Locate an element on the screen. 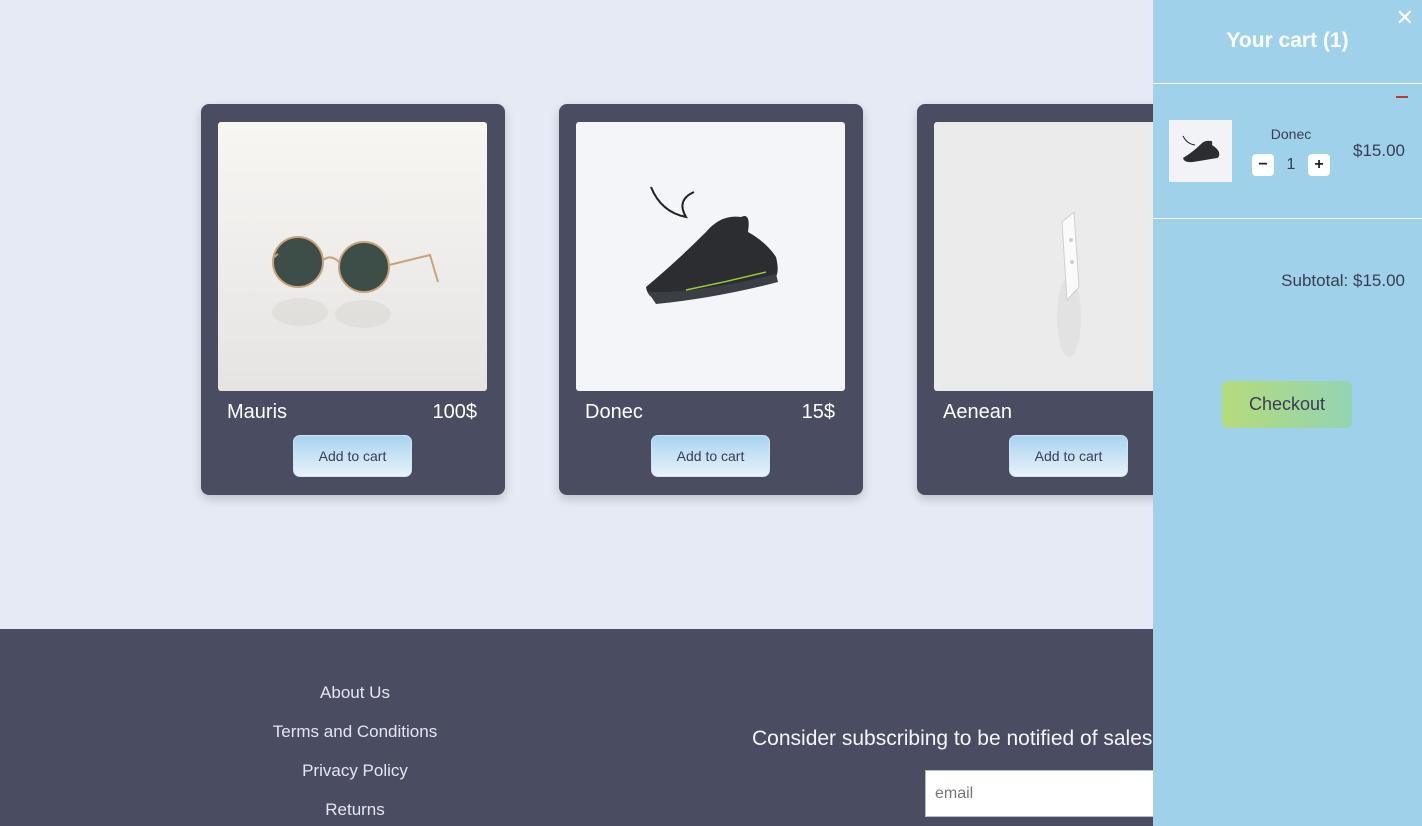 The width and height of the screenshot is (1422, 826). cart-title: Your cart (1) is located at coordinates (1287, 40).